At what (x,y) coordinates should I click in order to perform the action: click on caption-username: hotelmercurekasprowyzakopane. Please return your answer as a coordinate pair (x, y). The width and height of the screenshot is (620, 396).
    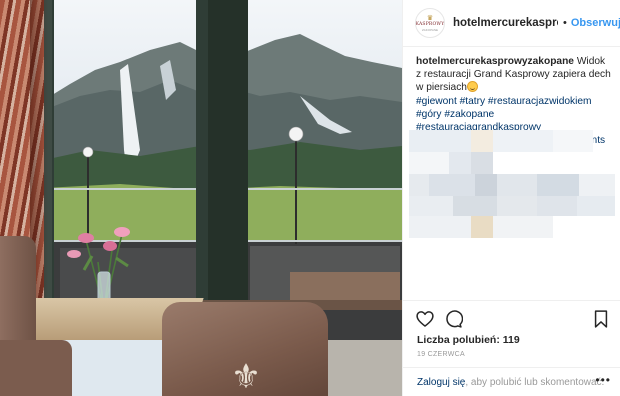
    Looking at the image, I should click on (495, 61).